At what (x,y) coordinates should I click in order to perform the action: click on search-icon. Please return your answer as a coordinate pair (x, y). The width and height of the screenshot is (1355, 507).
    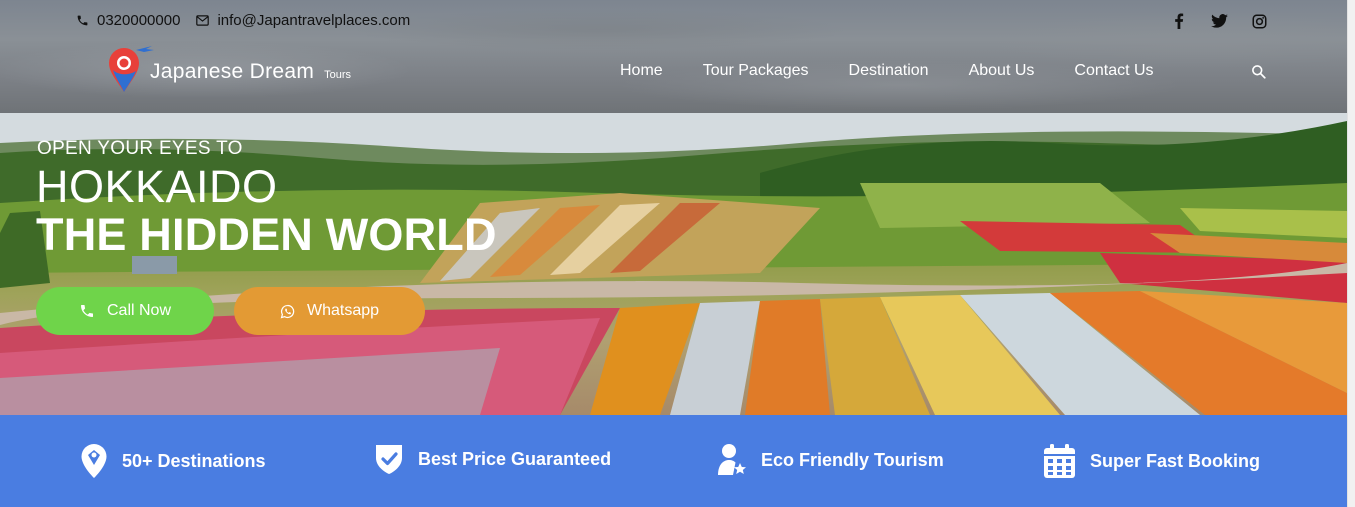
    Looking at the image, I should click on (1258, 74).